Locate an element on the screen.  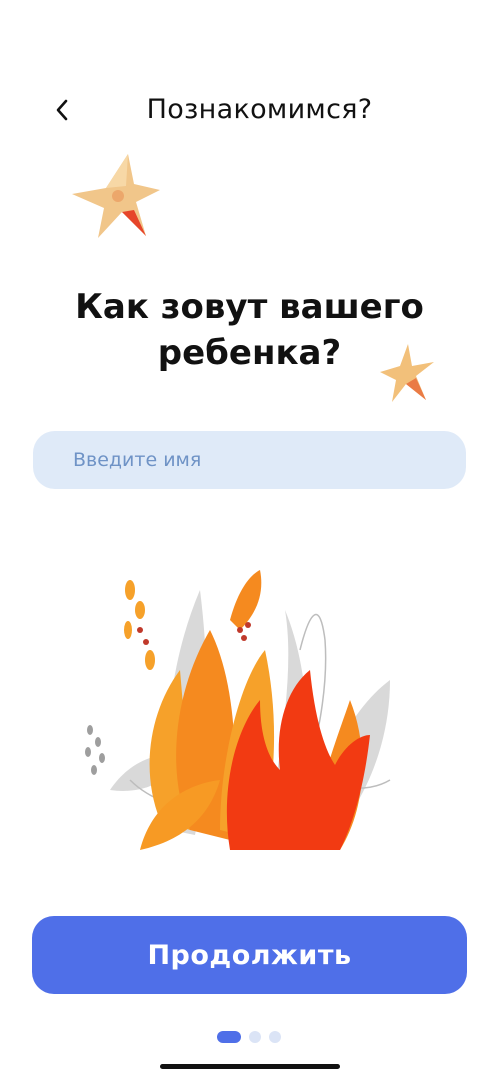
small-leaves-group is located at coordinates (139, 625).